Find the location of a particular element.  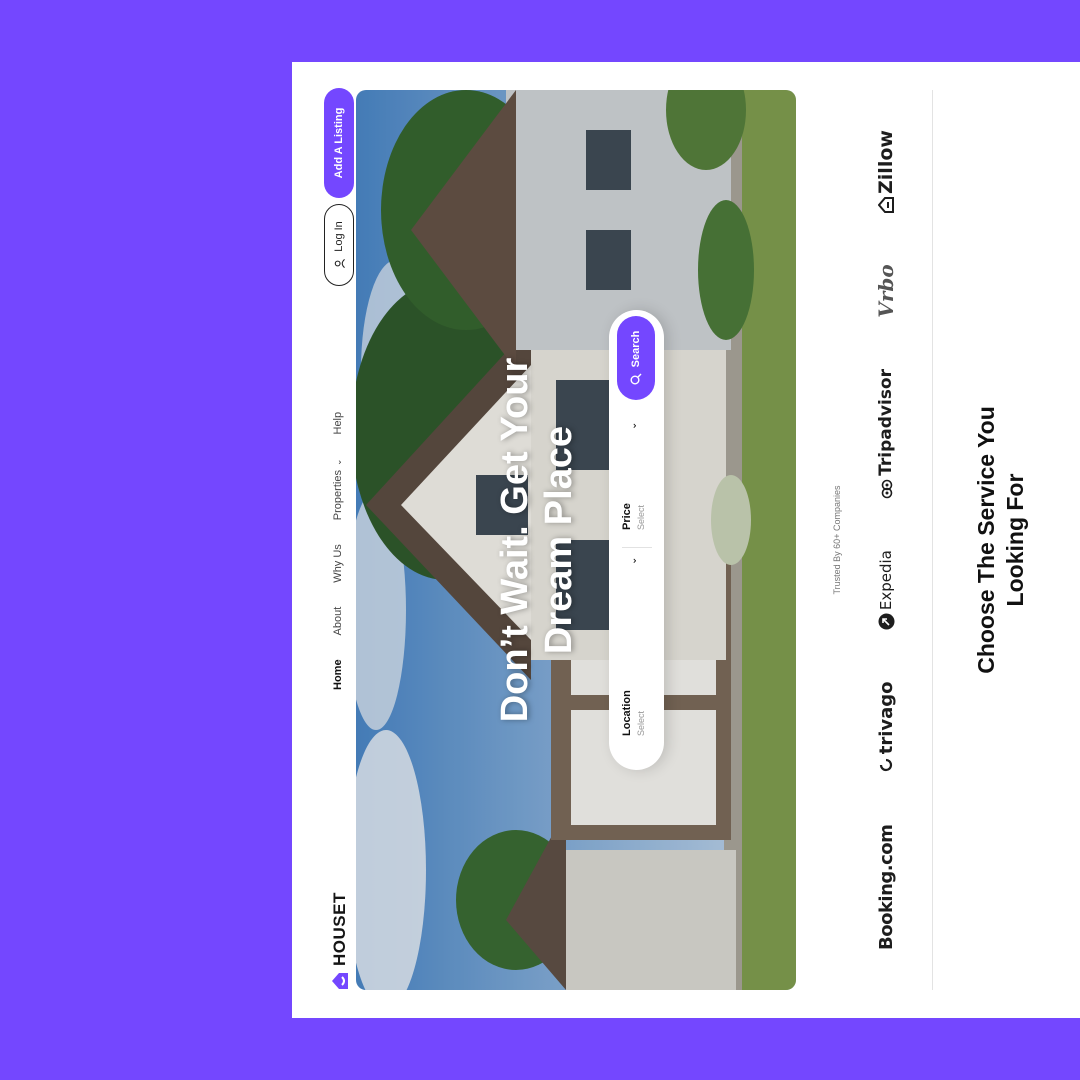

location-label: Location is located at coordinates (627, 713).